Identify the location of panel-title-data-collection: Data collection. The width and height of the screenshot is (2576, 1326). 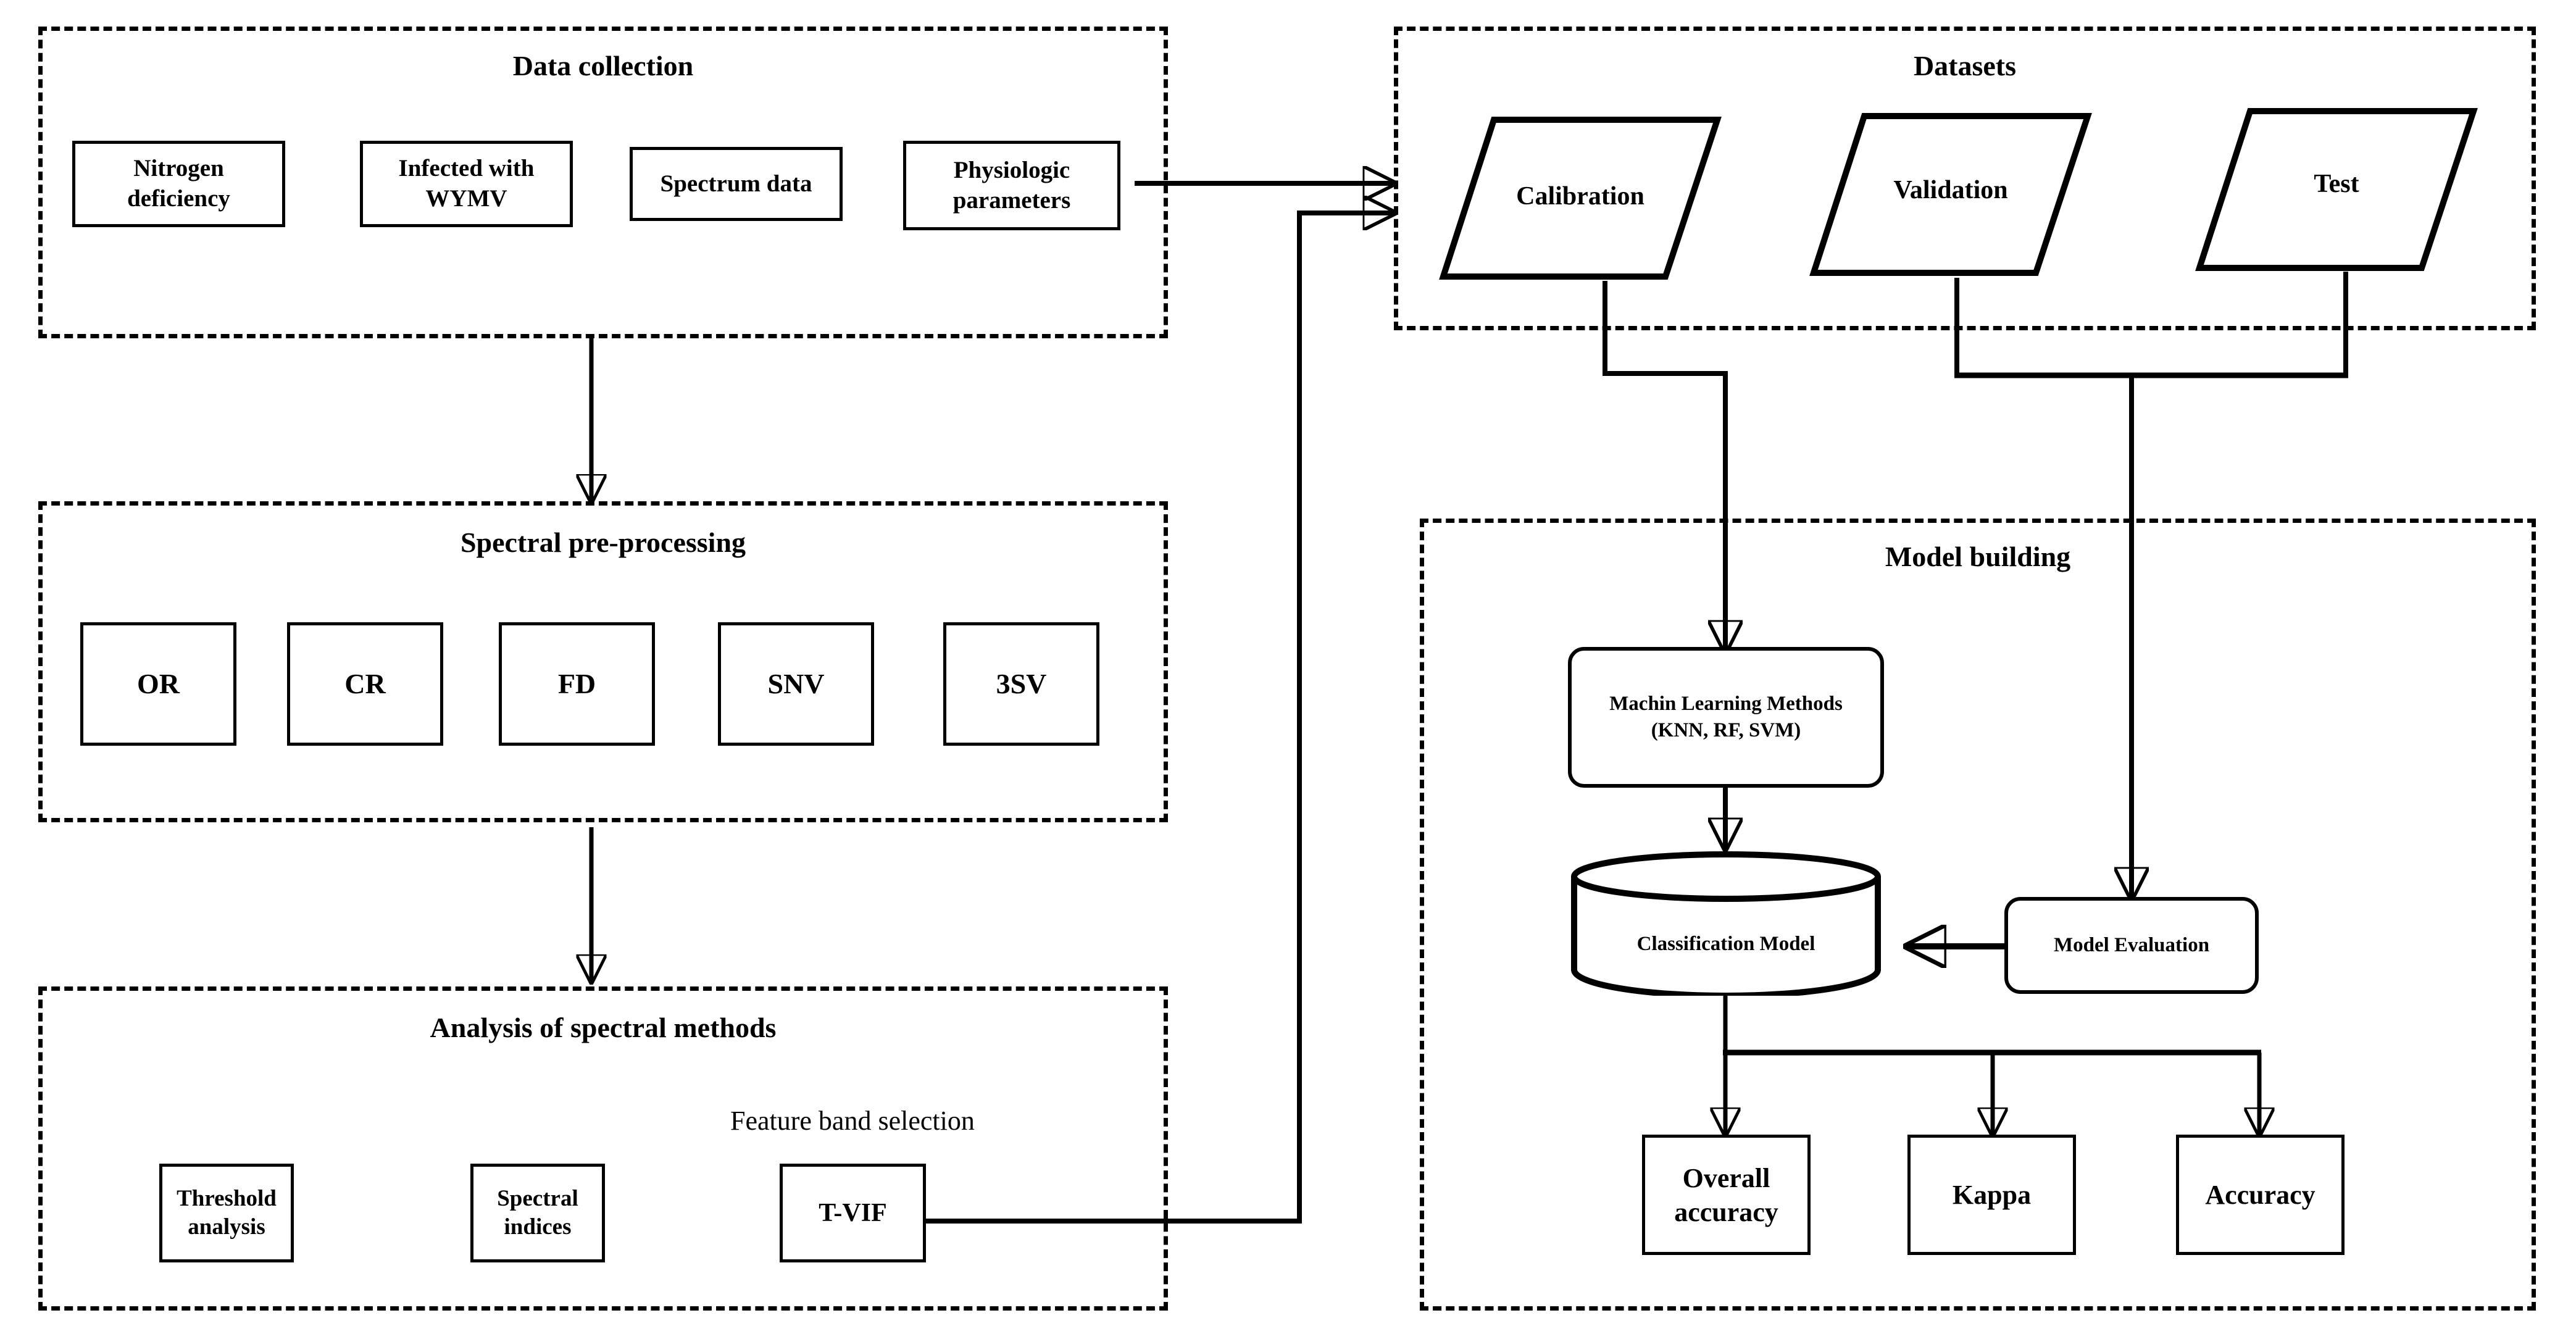
(603, 65).